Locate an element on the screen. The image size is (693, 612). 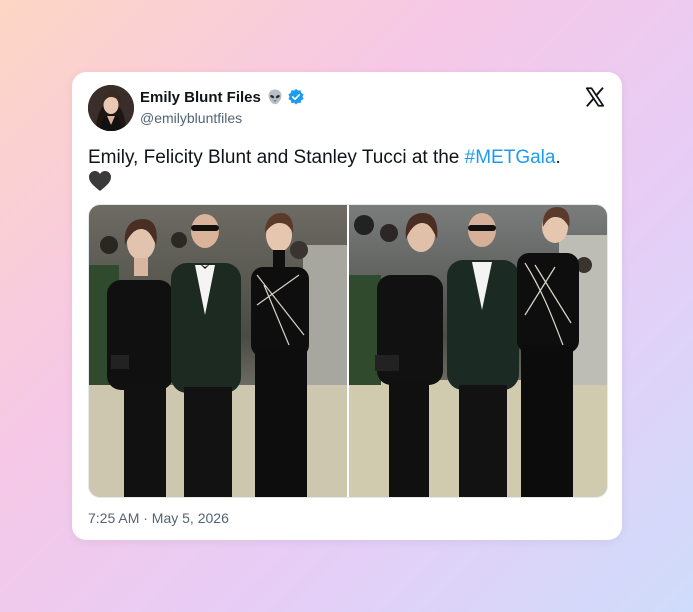
author-display-name: Emily Blunt Files is located at coordinates (200, 97).